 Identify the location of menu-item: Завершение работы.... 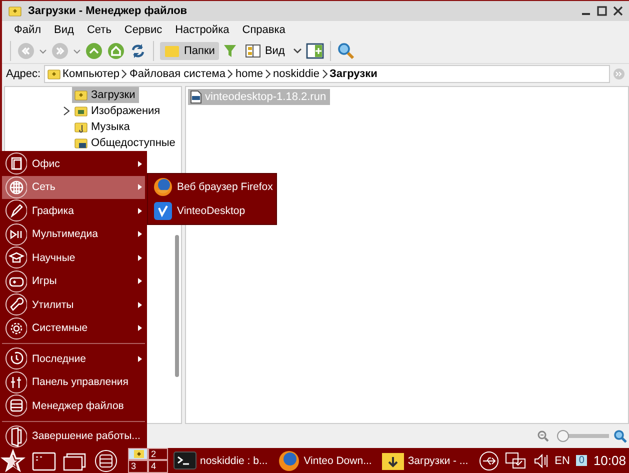
(73, 436).